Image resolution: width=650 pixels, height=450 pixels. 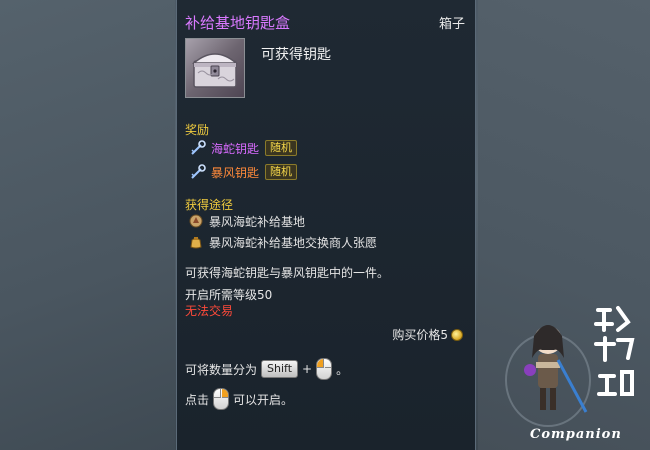 What do you see at coordinates (229, 295) in the screenshot?
I see `level-requirement: 开启所需等级50` at bounding box center [229, 295].